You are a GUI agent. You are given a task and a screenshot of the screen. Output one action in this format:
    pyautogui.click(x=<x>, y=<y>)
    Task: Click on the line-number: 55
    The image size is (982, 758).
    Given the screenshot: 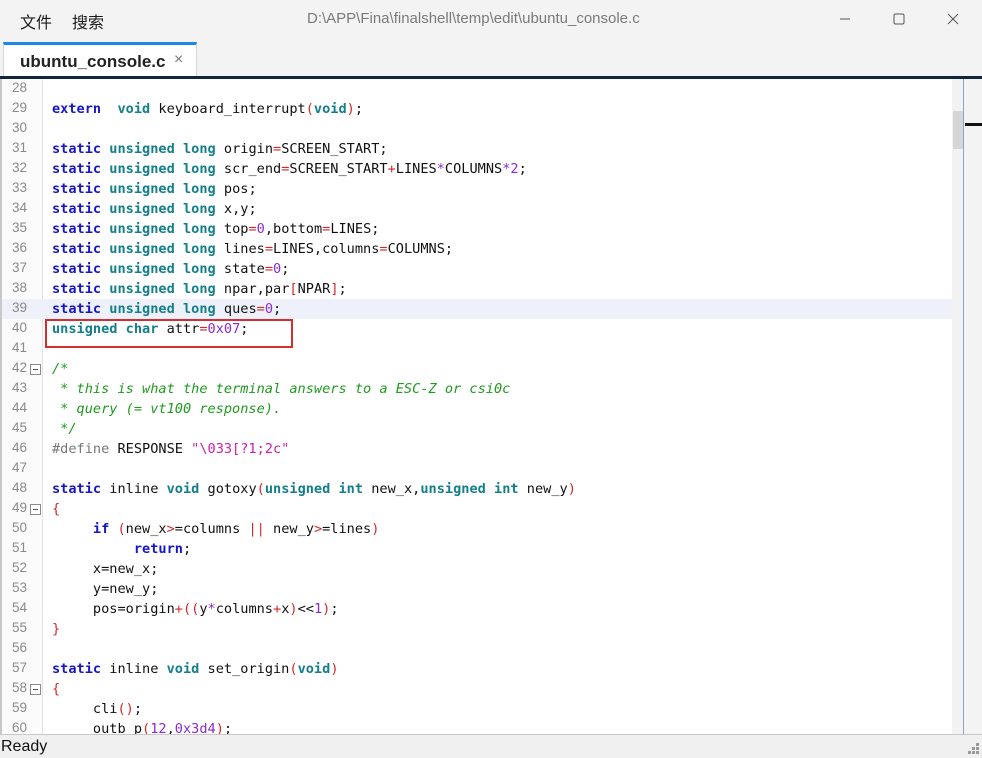 What is the action you would take?
    pyautogui.click(x=20, y=627)
    